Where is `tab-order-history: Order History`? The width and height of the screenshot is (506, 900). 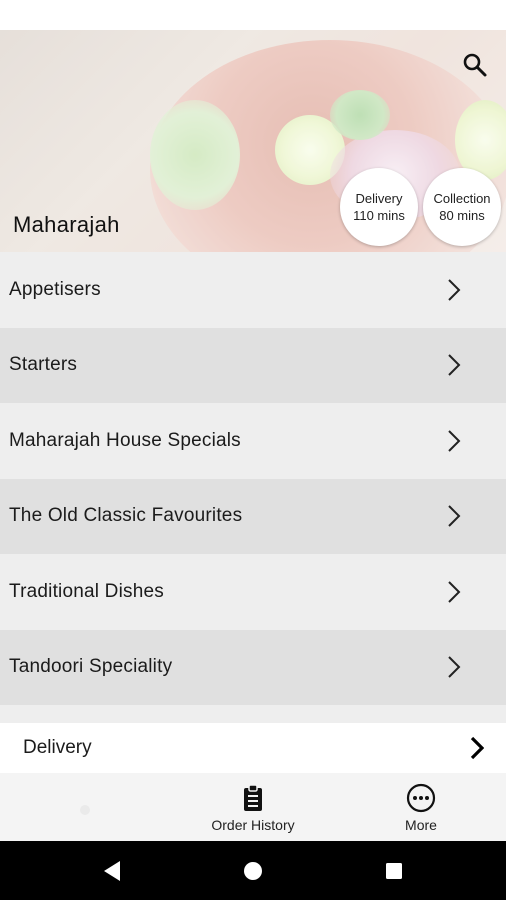 tab-order-history: Order History is located at coordinates (253, 807).